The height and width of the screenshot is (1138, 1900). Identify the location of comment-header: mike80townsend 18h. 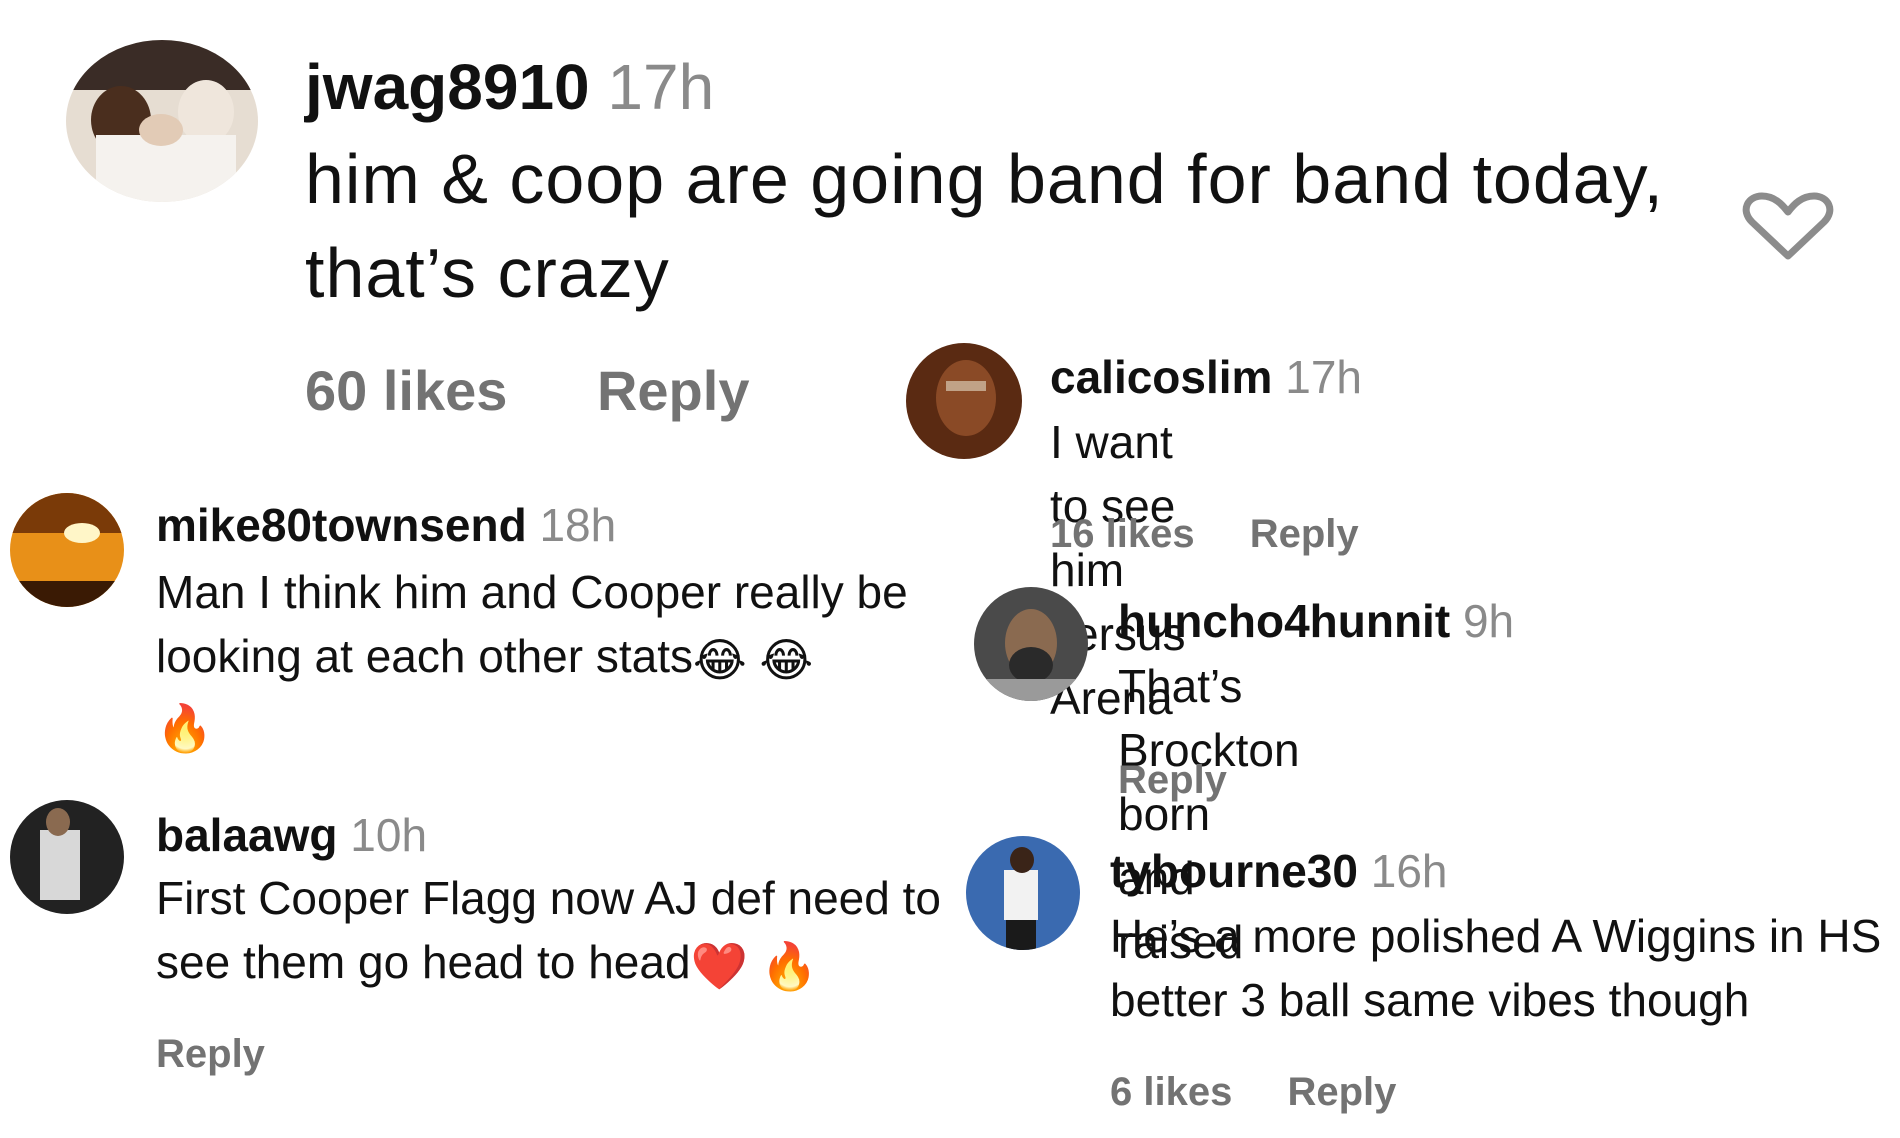
(386, 525).